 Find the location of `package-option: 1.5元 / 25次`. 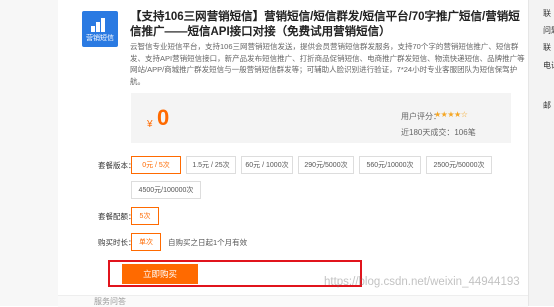

package-option: 1.5元 / 25次 is located at coordinates (211, 165).